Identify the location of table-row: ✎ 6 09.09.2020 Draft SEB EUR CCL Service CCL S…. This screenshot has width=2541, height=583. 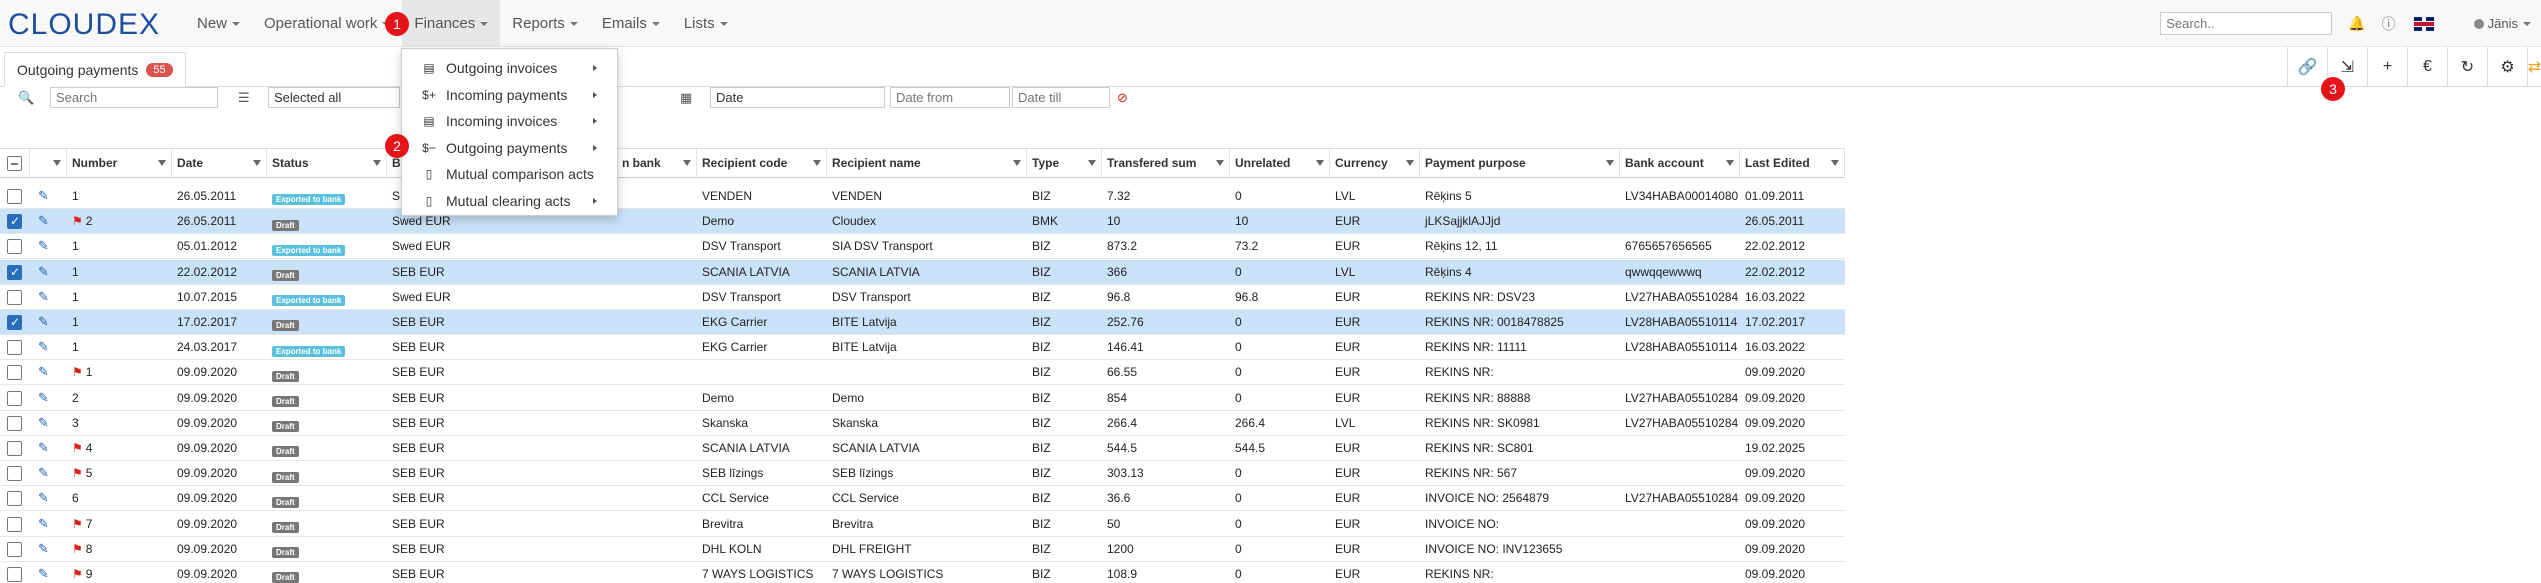
(922, 499).